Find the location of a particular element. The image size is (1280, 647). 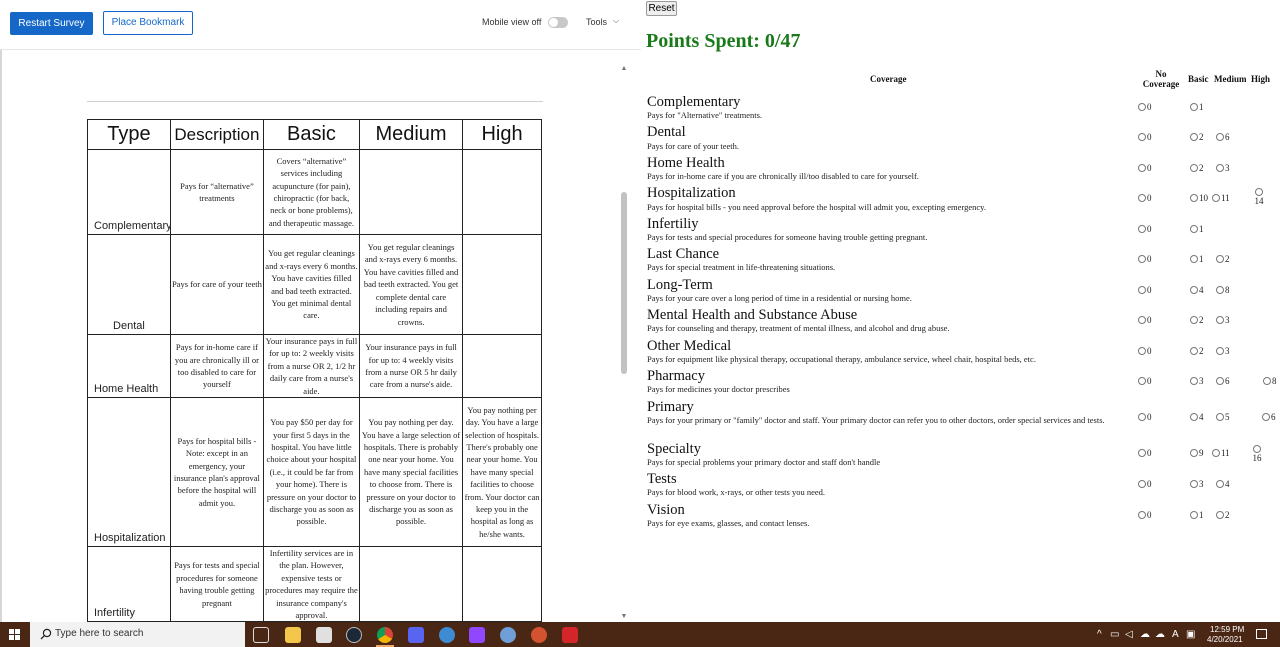

chevron-up-icon: ^ is located at coordinates (1099, 634).